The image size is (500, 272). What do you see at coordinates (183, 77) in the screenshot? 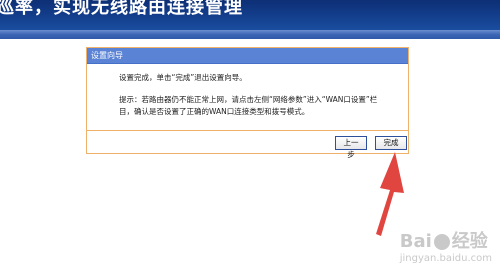
I see `completion-message: 设置完成，单击“完成”退出设置向导。` at bounding box center [183, 77].